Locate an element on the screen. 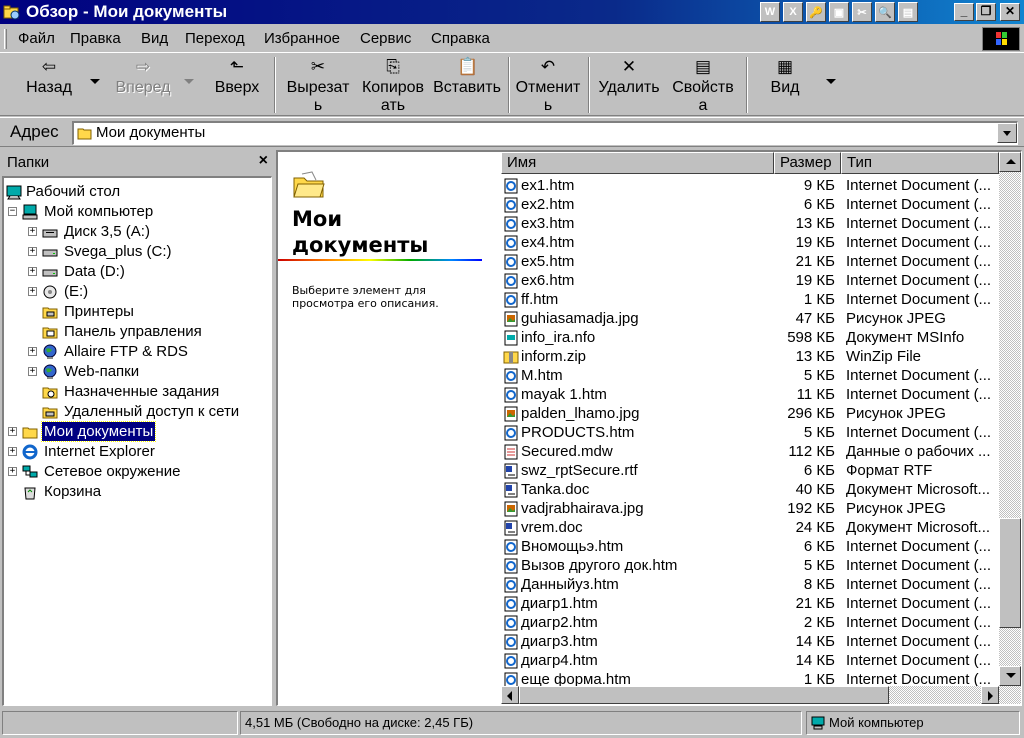 The image size is (1024, 738). horizontal-scrollbar is located at coordinates (750, 695).